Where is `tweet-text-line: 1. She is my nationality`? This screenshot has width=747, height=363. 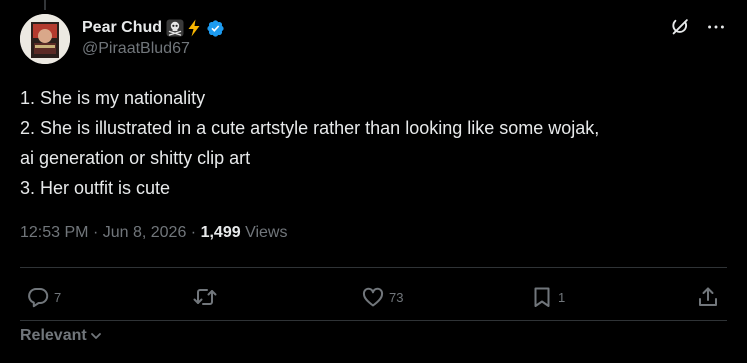
tweet-text-line: 1. She is my nationality is located at coordinates (113, 98).